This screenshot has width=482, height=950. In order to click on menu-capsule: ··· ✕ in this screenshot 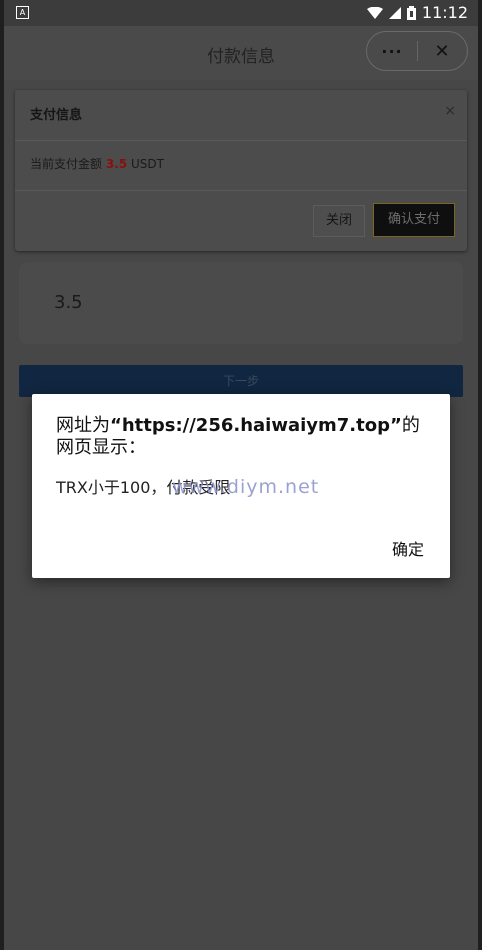, I will do `click(417, 51)`.